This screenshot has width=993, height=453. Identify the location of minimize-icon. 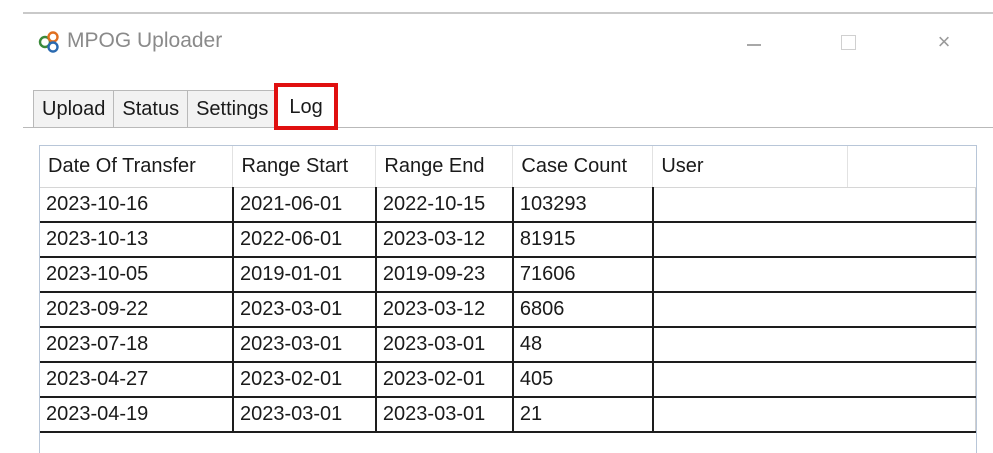
(754, 45).